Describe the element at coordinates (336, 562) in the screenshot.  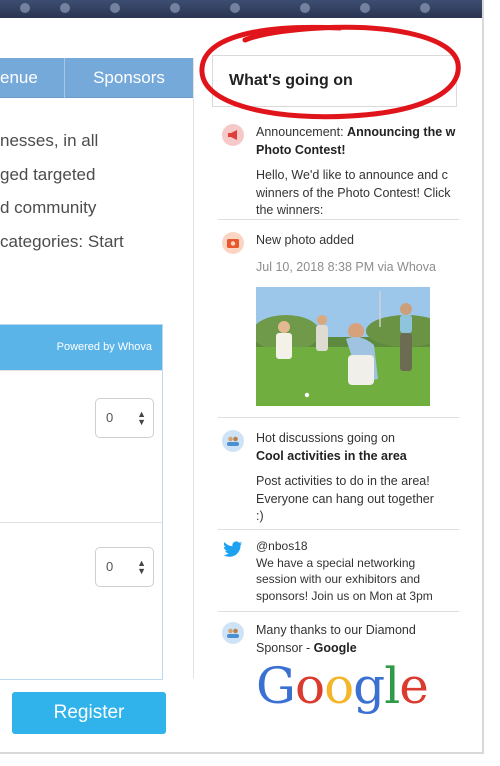
I see `feed-item-text: We have a special networking` at that location.